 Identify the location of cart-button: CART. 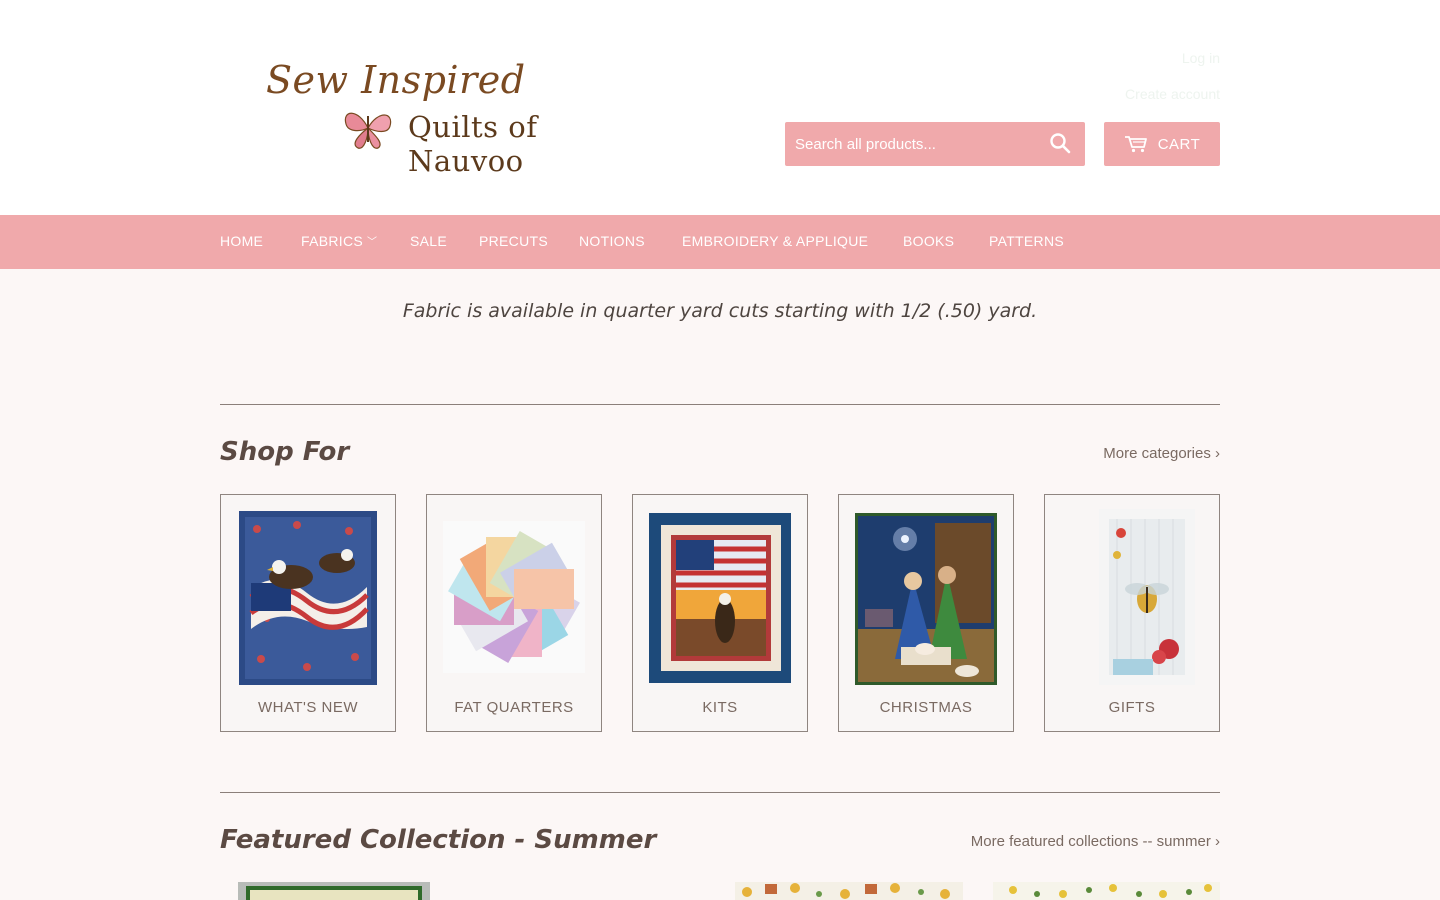
(1162, 144).